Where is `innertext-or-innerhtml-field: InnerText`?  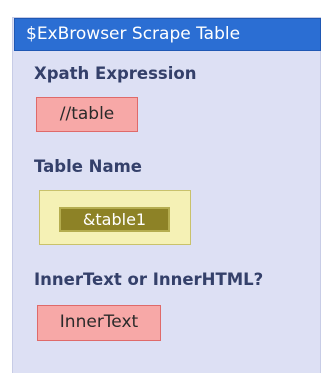
innertext-or-innerhtml-field: InnerText is located at coordinates (99, 323).